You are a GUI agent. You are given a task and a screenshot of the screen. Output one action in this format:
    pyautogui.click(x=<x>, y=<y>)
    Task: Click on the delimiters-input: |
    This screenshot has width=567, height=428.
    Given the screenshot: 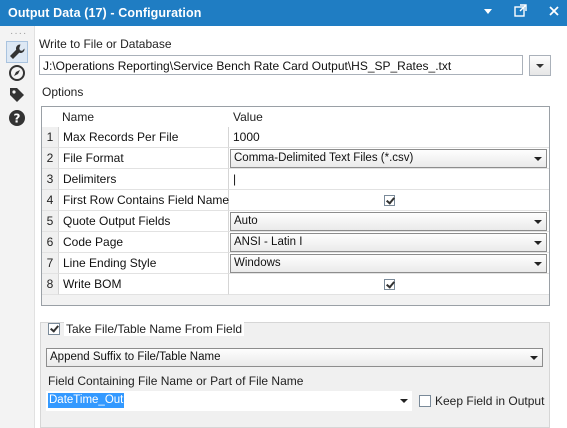 What is the action you would take?
    pyautogui.click(x=389, y=179)
    